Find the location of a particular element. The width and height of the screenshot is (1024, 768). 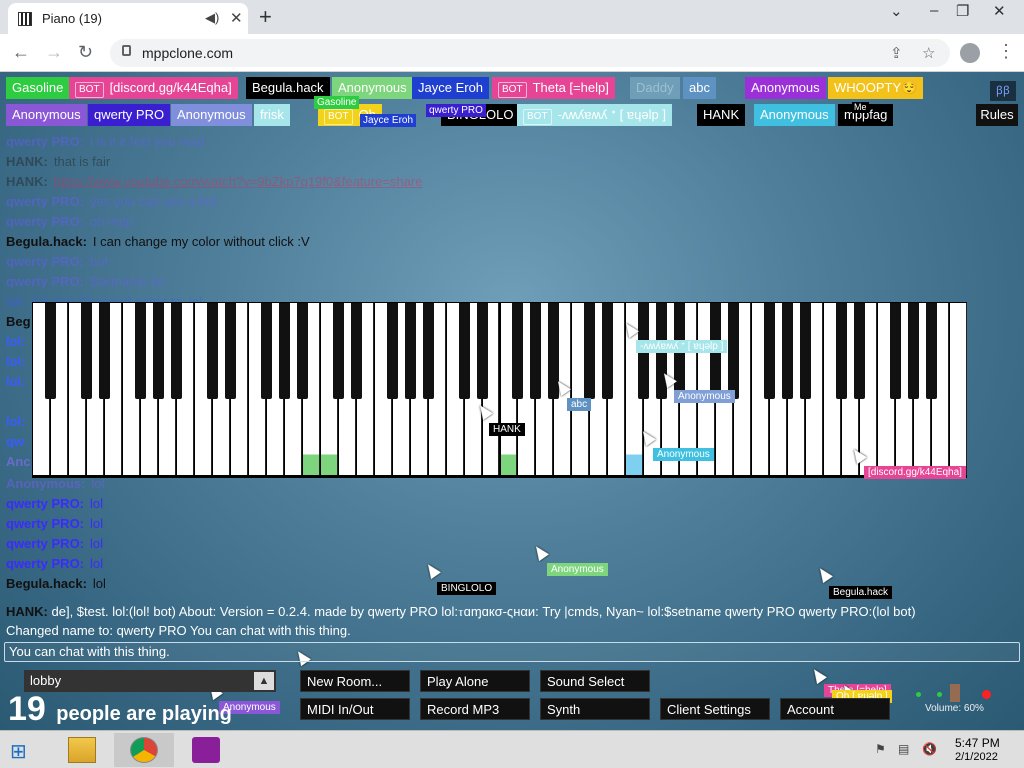

forward-icon: → is located at coordinates (54, 52).